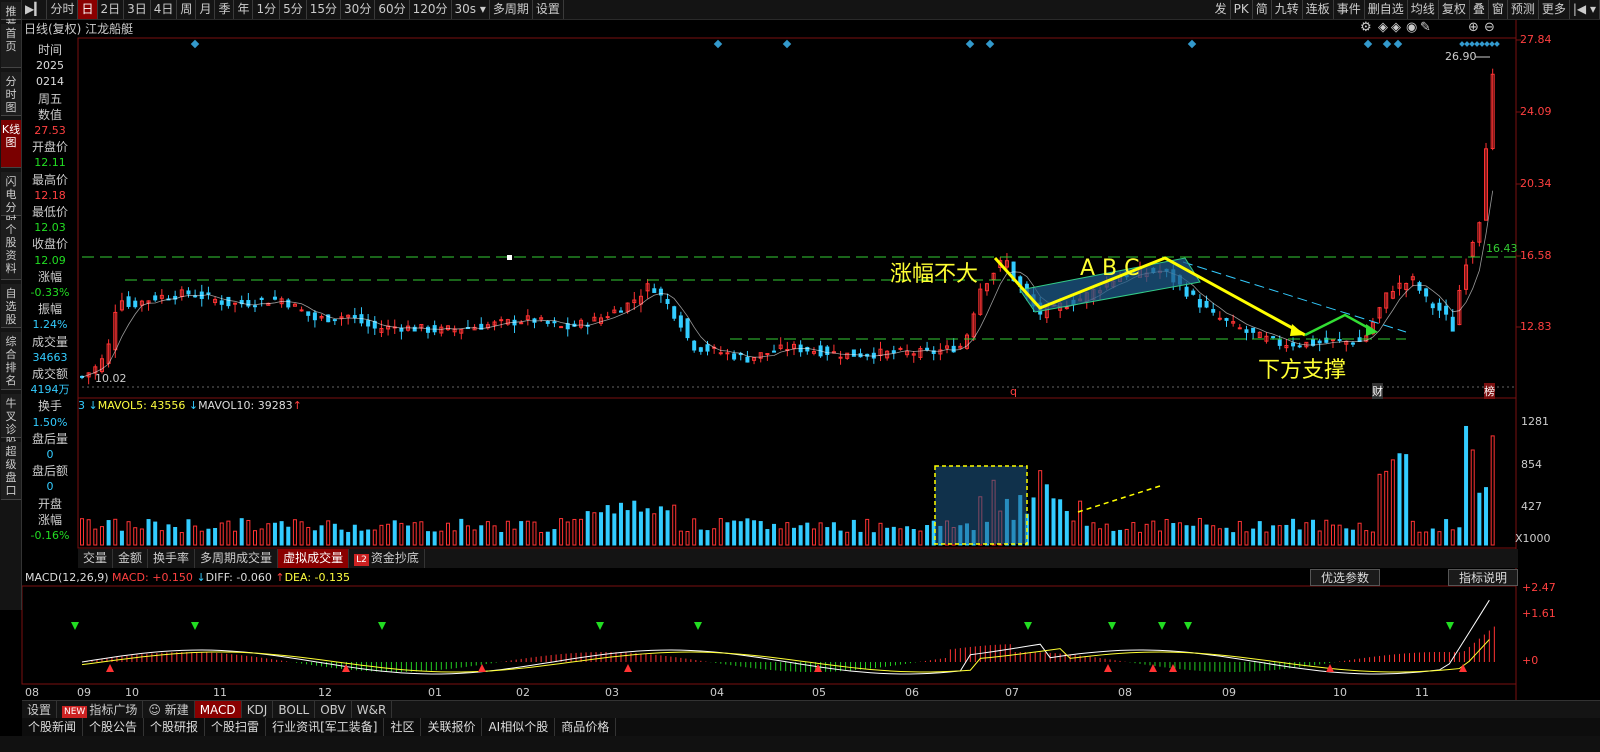 This screenshot has width=1600, height=752. Describe the element at coordinates (1242, 9) in the screenshot. I see `toolbar-right-1: PK` at that location.